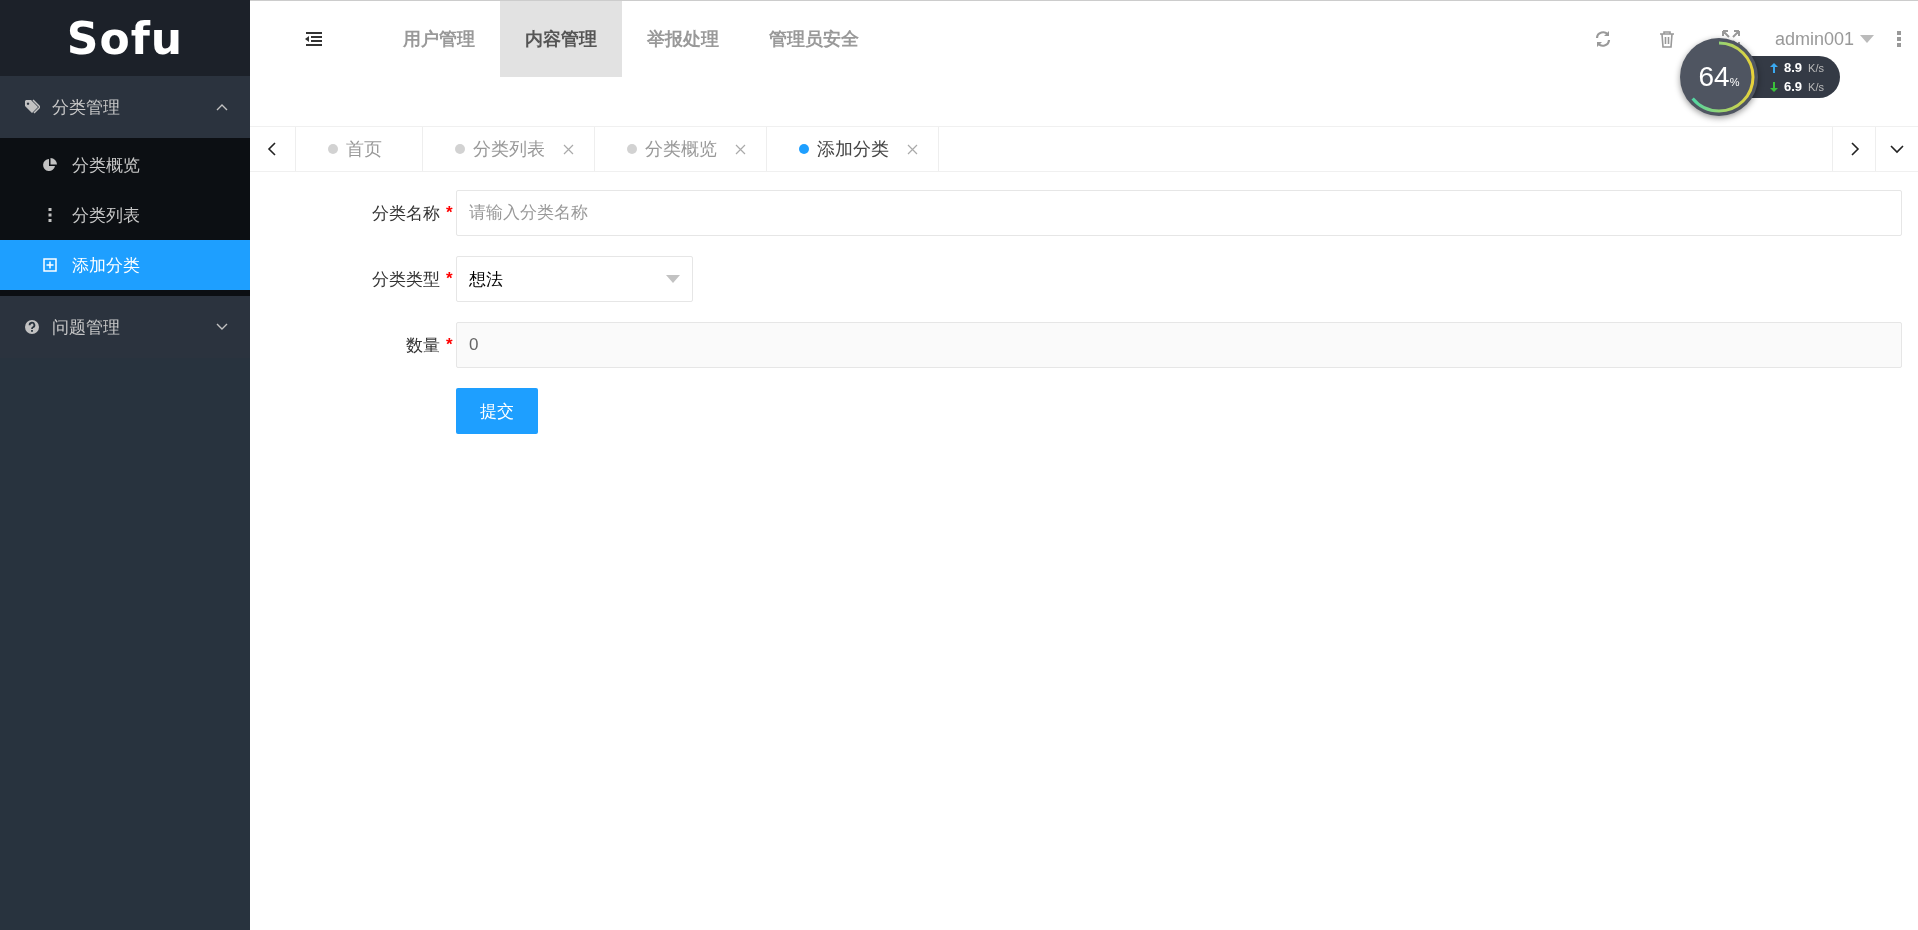  I want to click on input-field: 请输入分类名称, so click(1179, 213).